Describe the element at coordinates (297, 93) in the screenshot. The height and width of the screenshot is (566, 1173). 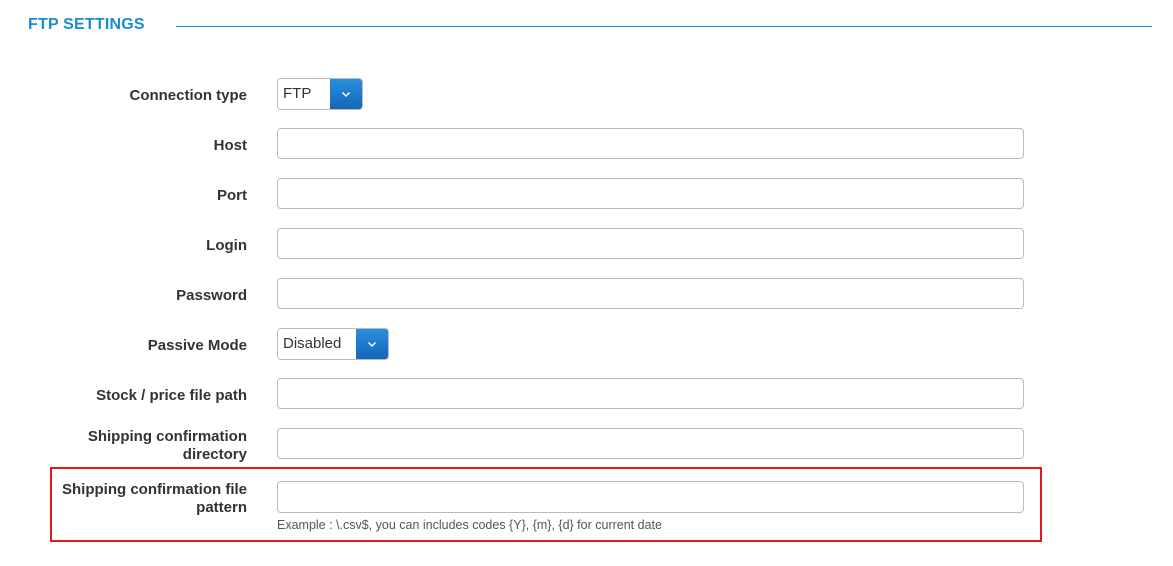
I see `connection-type-value: FTP` at that location.